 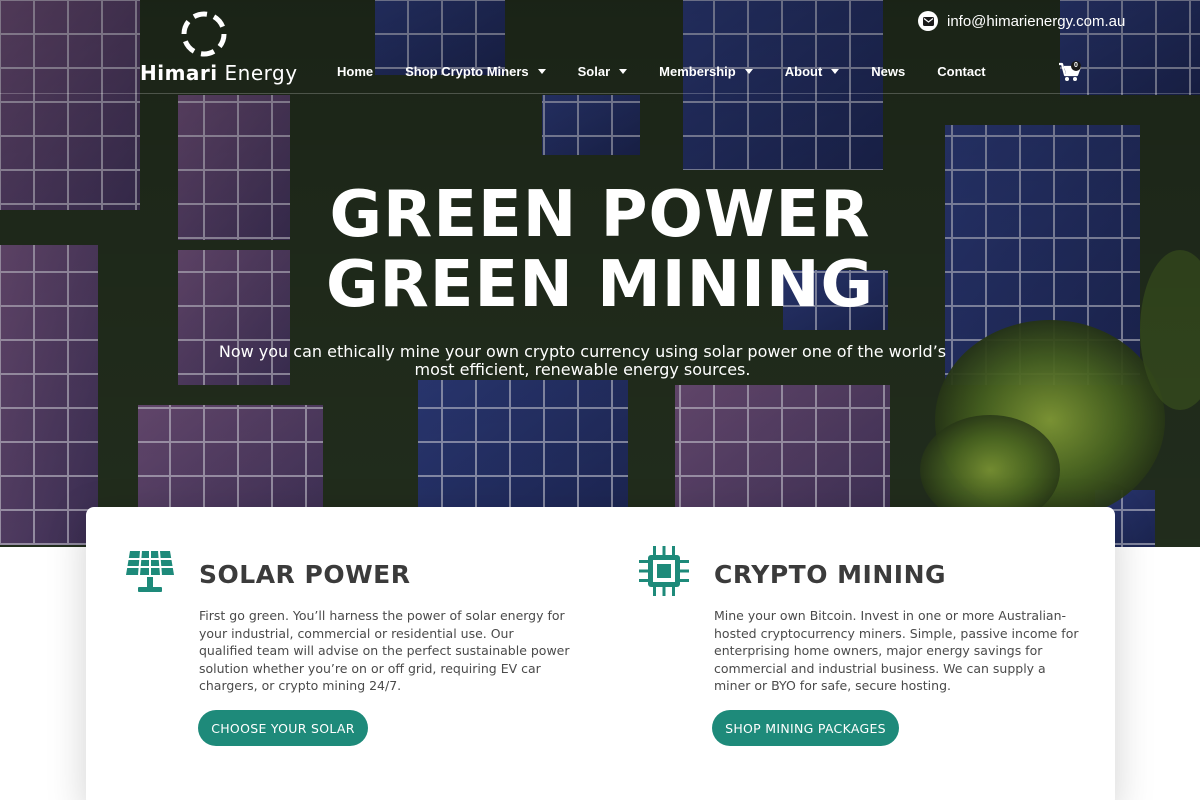 What do you see at coordinates (467, 71) in the screenshot?
I see `nav-shop-crypto-miners-label: Shop Crypto Miners` at bounding box center [467, 71].